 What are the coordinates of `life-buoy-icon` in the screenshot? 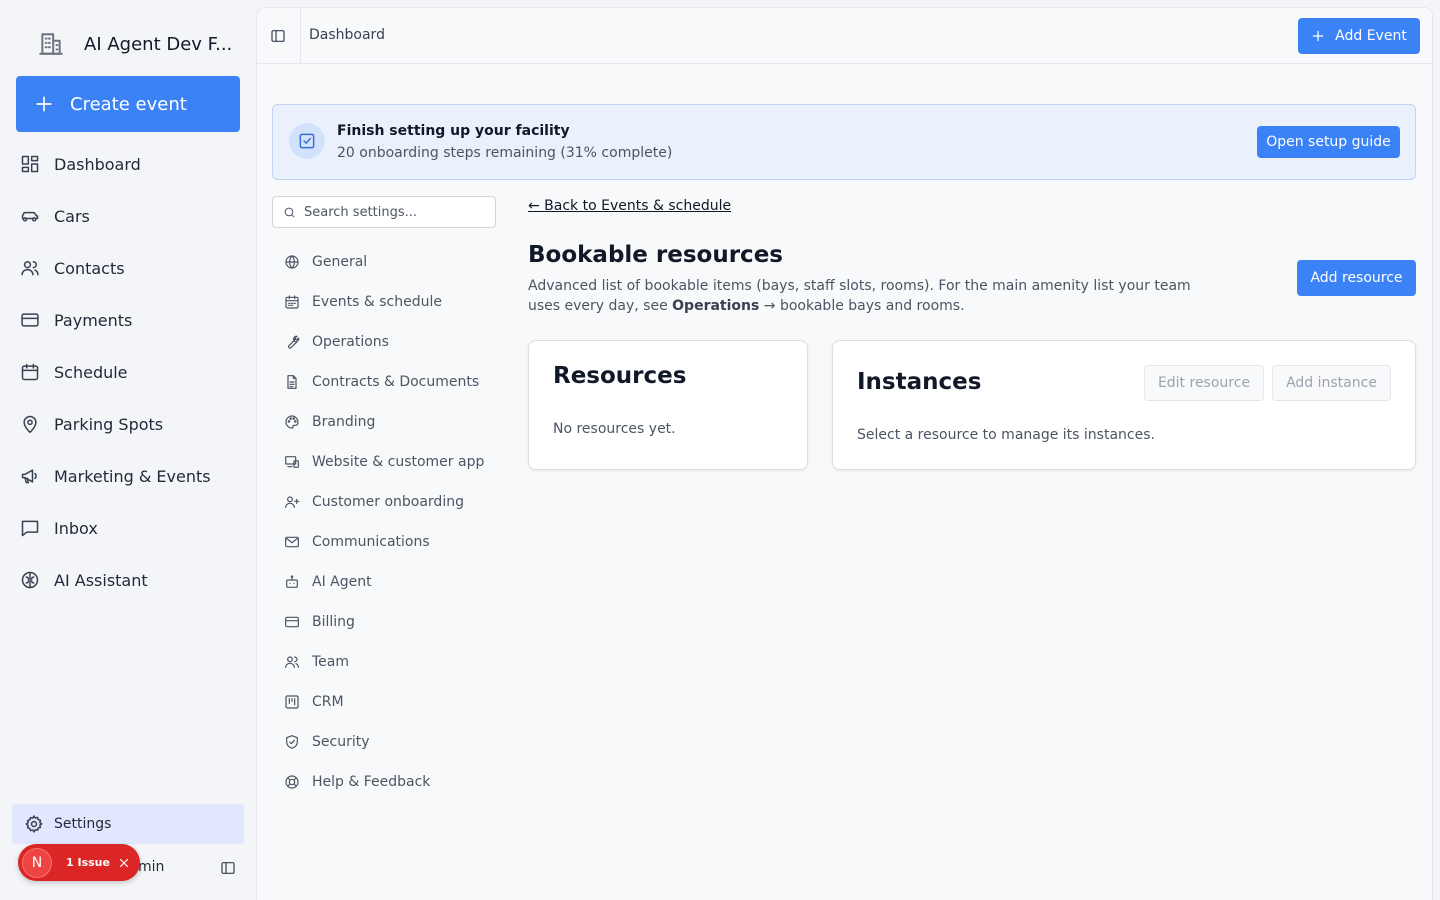 It's located at (292, 782).